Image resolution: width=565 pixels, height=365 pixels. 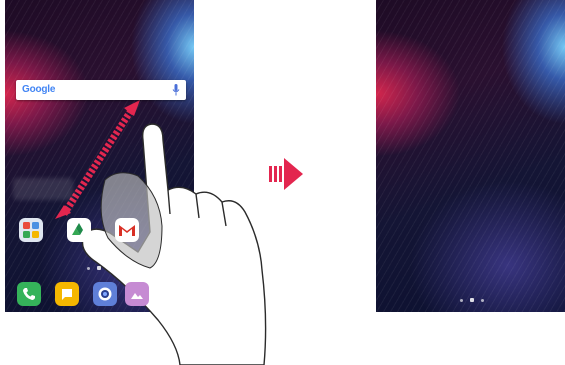 I want to click on gallery-icon, so click(x=137, y=294).